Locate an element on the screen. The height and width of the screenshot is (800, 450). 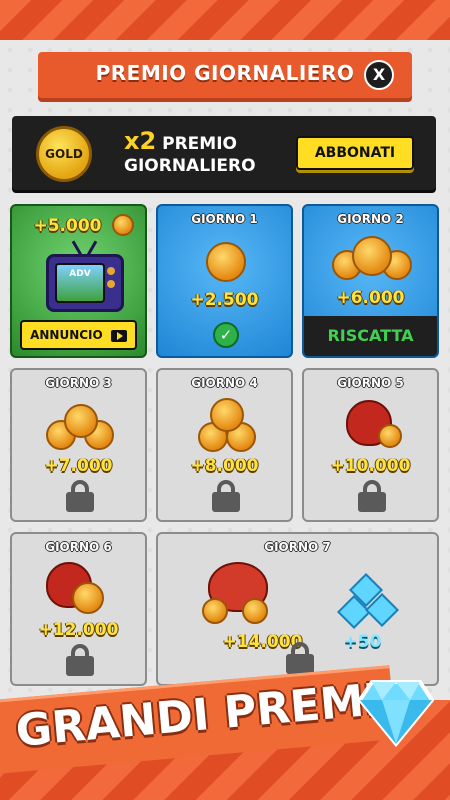
check-badge-icon: ✓ is located at coordinates (226, 335).